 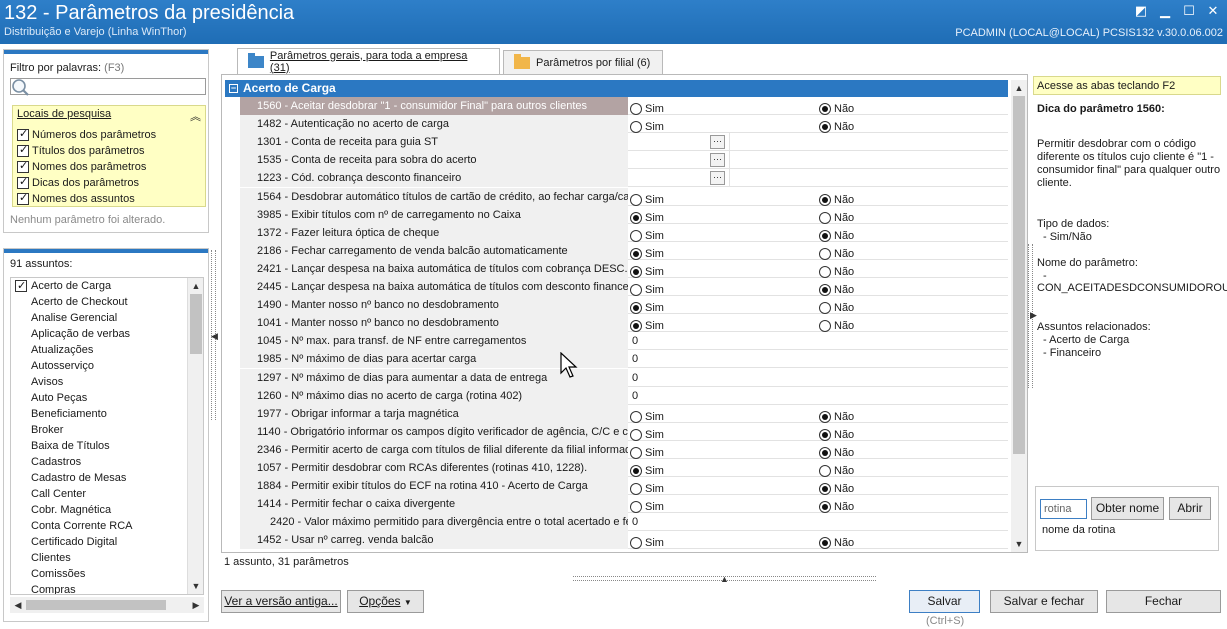 What do you see at coordinates (49, 398) in the screenshot?
I see `subject-item: Auto Peças` at bounding box center [49, 398].